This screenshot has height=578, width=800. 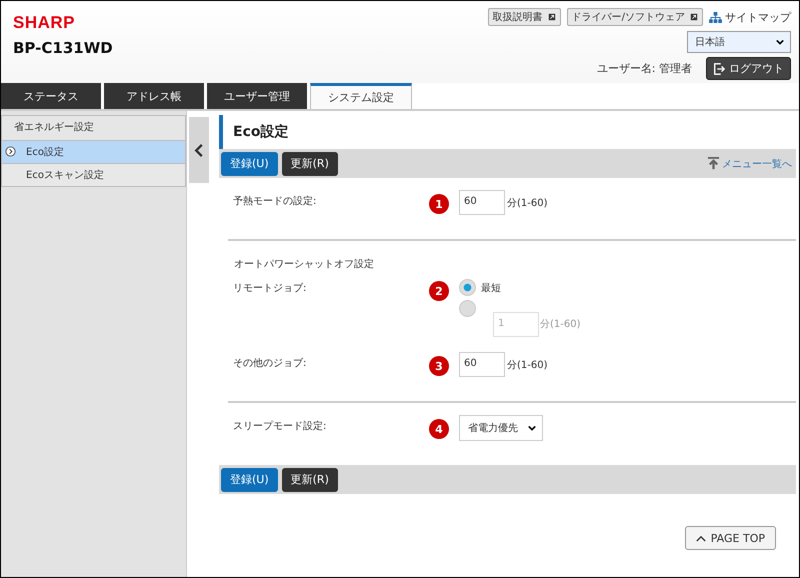 What do you see at coordinates (275, 201) in the screenshot?
I see `setting-label: 予熱モードの設定:` at bounding box center [275, 201].